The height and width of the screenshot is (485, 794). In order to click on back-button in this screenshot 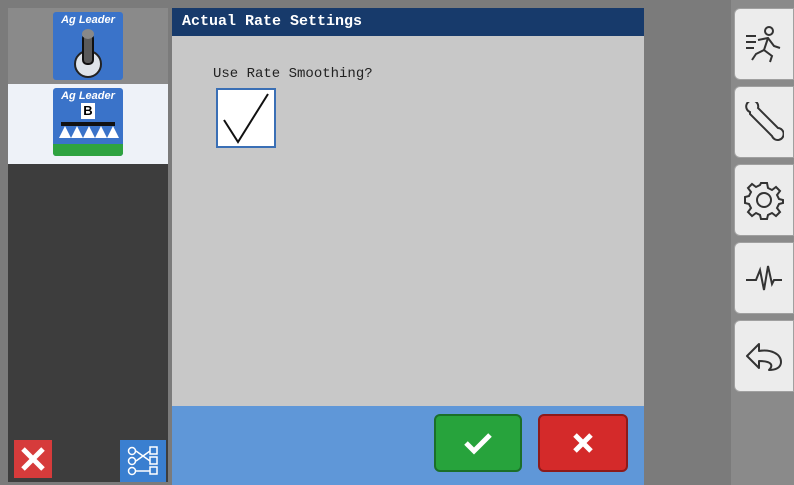, I will do `click(764, 356)`.